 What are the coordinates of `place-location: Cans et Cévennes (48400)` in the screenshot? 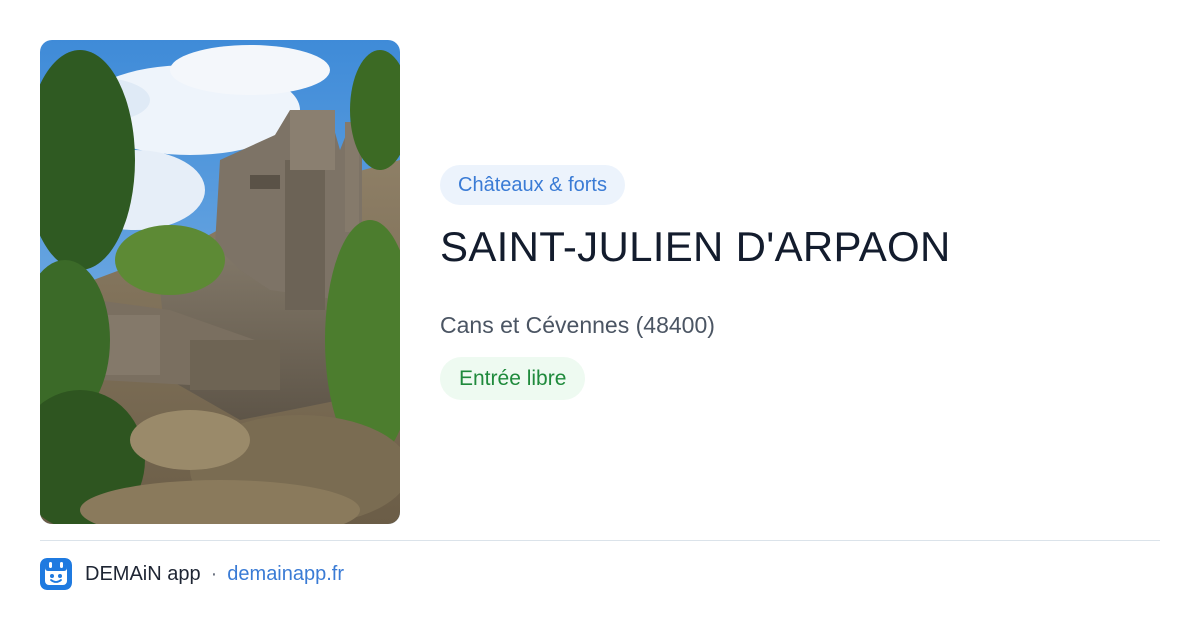 It's located at (577, 325).